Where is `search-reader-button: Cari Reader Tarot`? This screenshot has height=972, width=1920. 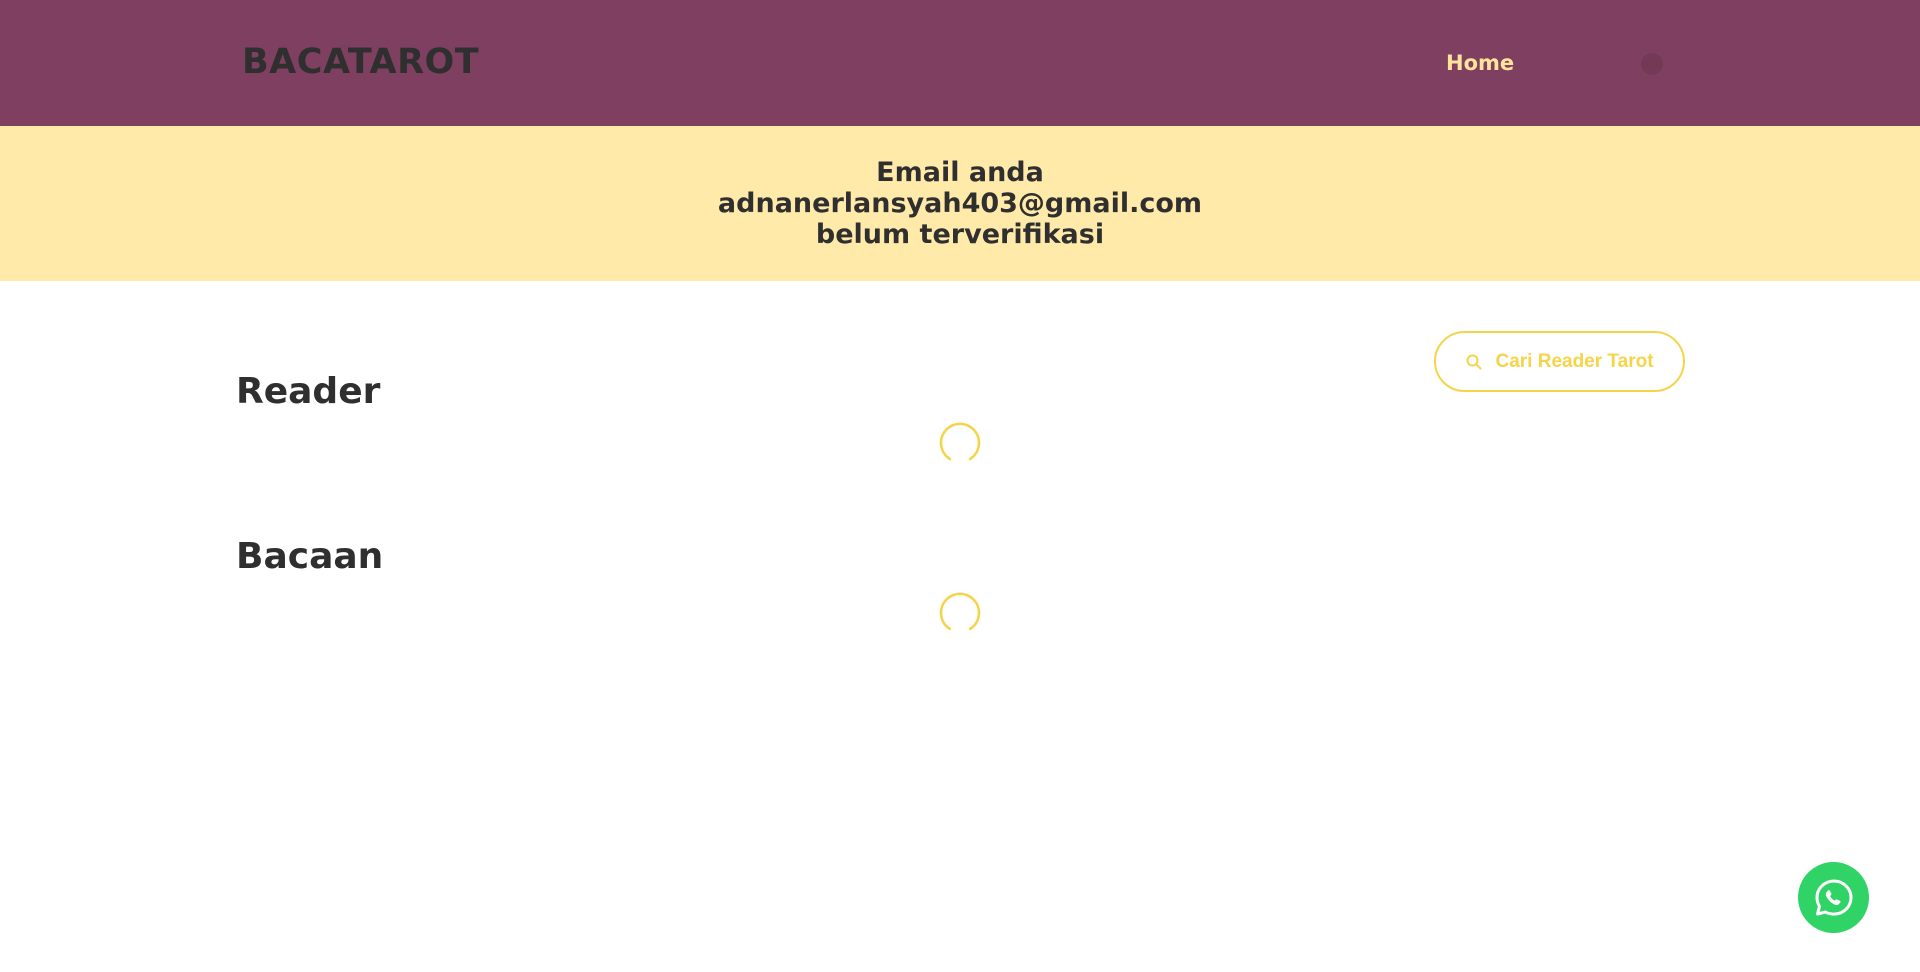
search-reader-button: Cari Reader Tarot is located at coordinates (1559, 361).